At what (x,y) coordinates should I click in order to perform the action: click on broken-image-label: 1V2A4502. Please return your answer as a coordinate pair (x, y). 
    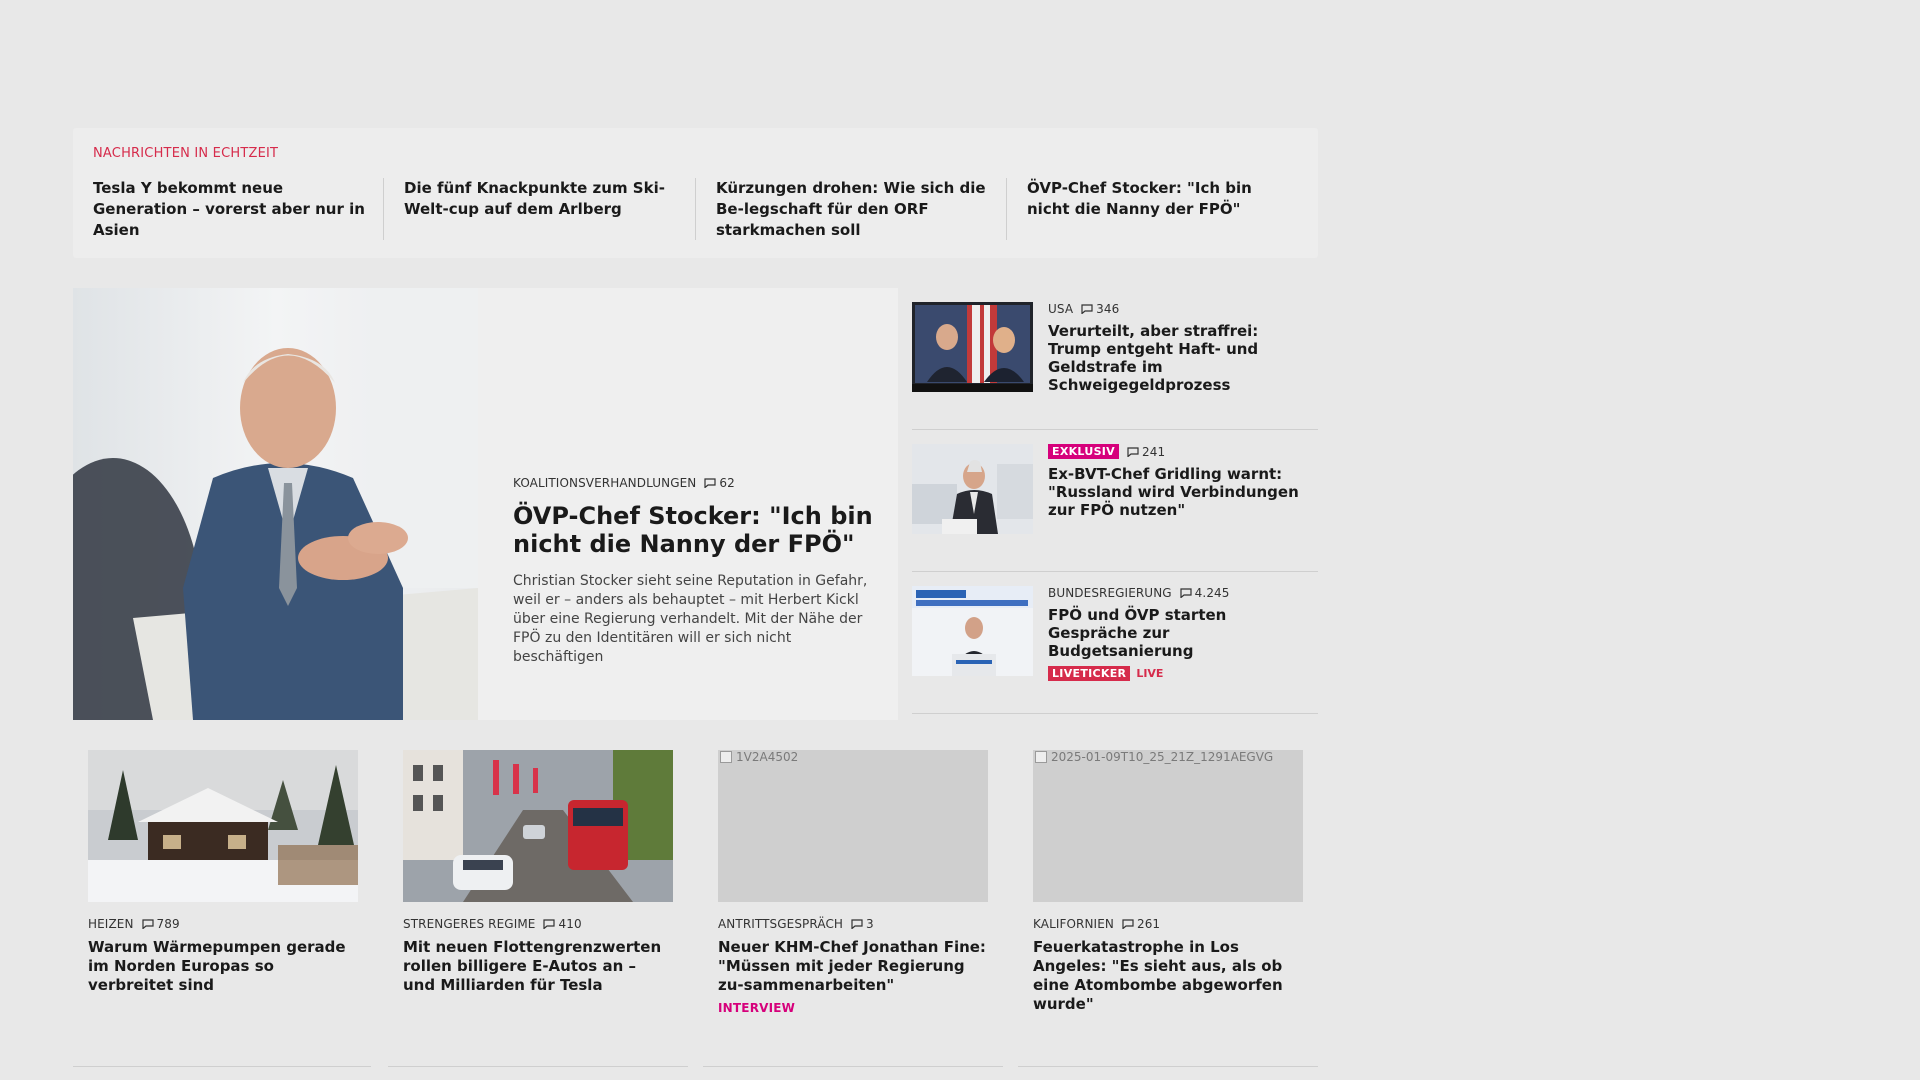
    Looking at the image, I should click on (759, 757).